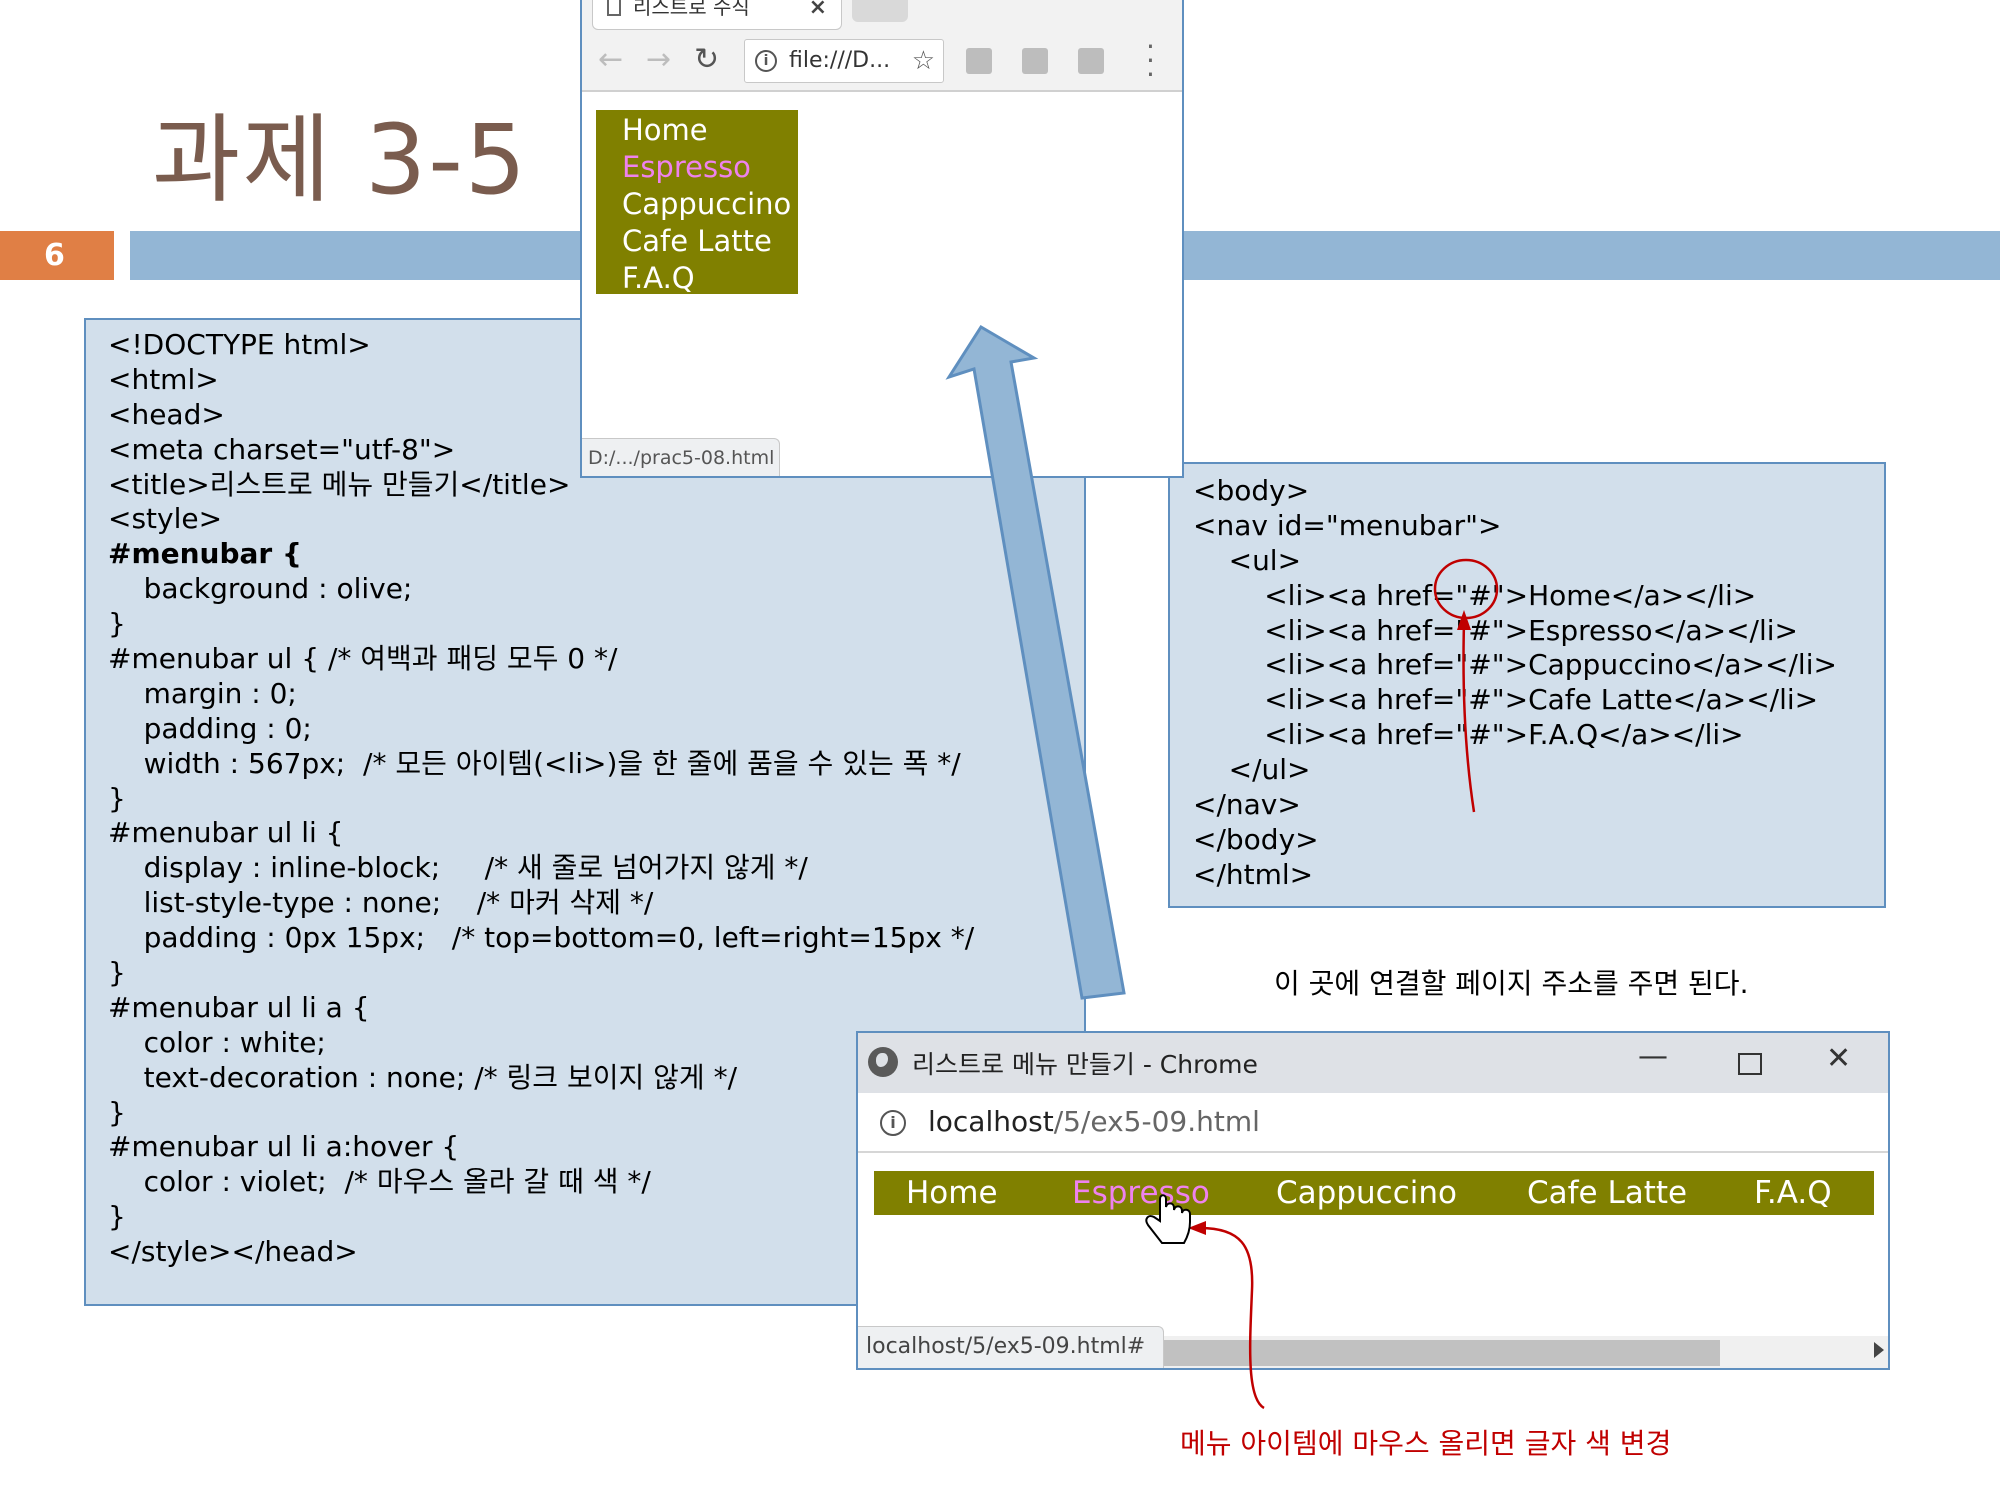  What do you see at coordinates (1252, 770) in the screenshot?
I see `code-line: </ul>` at bounding box center [1252, 770].